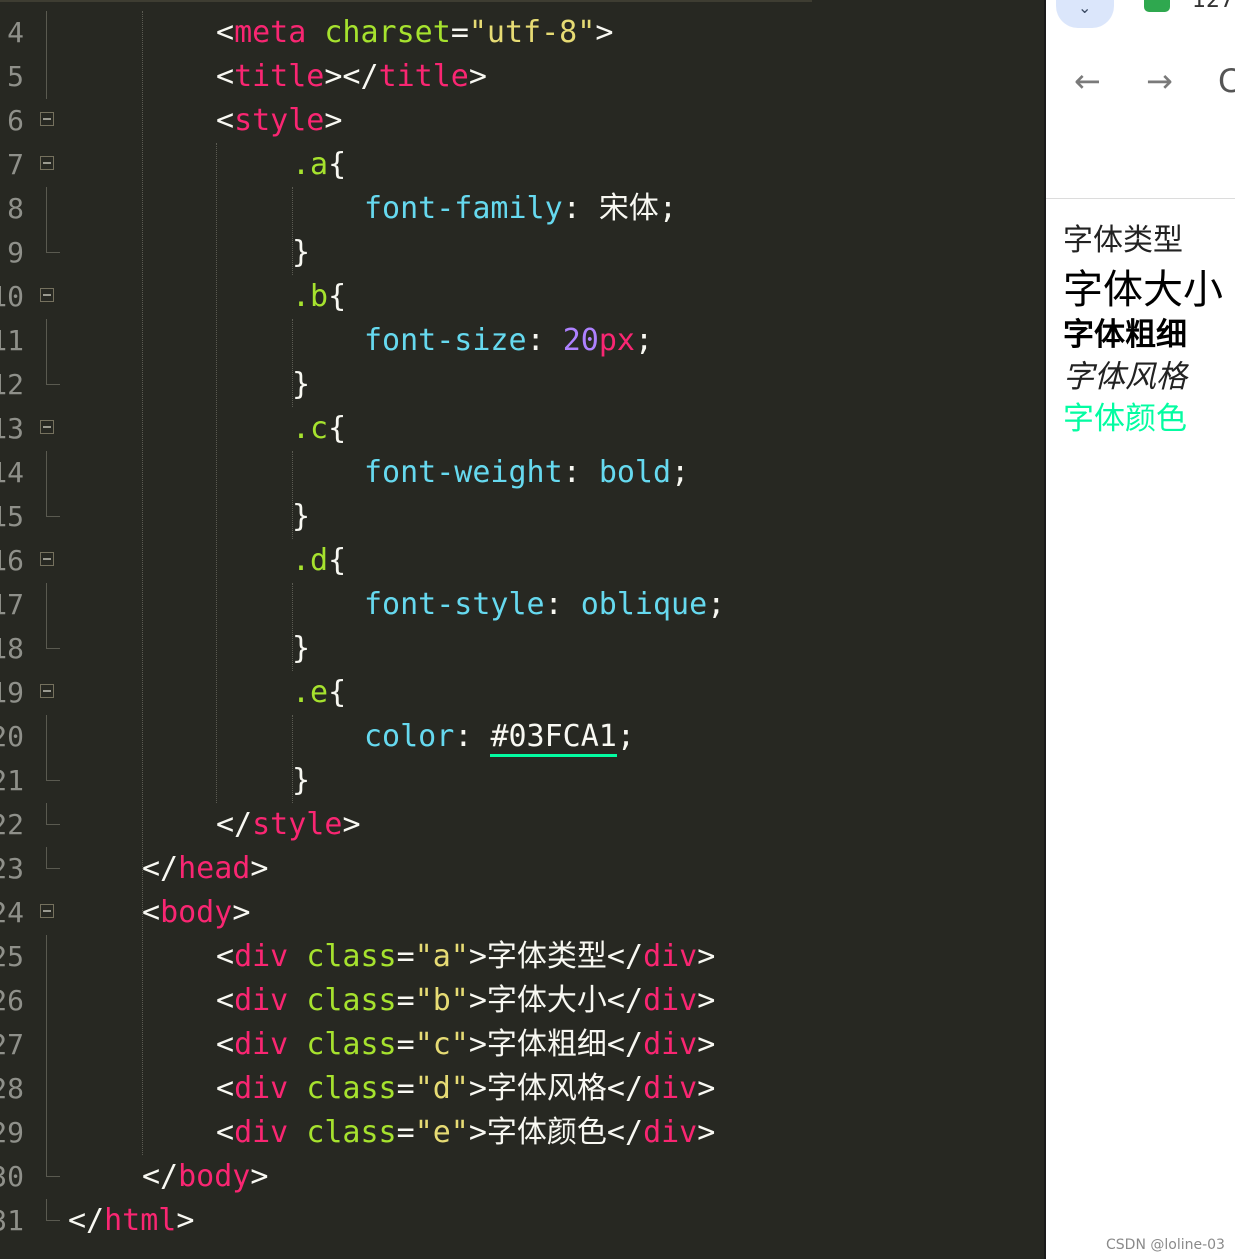  I want to click on line-number: 4, so click(15, 32).